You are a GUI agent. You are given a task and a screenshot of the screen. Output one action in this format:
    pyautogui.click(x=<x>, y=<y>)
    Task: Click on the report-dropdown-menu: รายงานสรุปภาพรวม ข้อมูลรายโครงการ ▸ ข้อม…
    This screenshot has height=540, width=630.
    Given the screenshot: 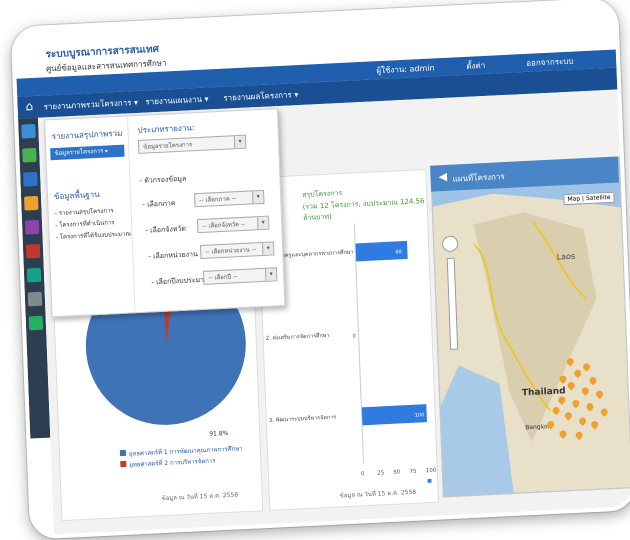 What is the action you would take?
    pyautogui.click(x=165, y=213)
    